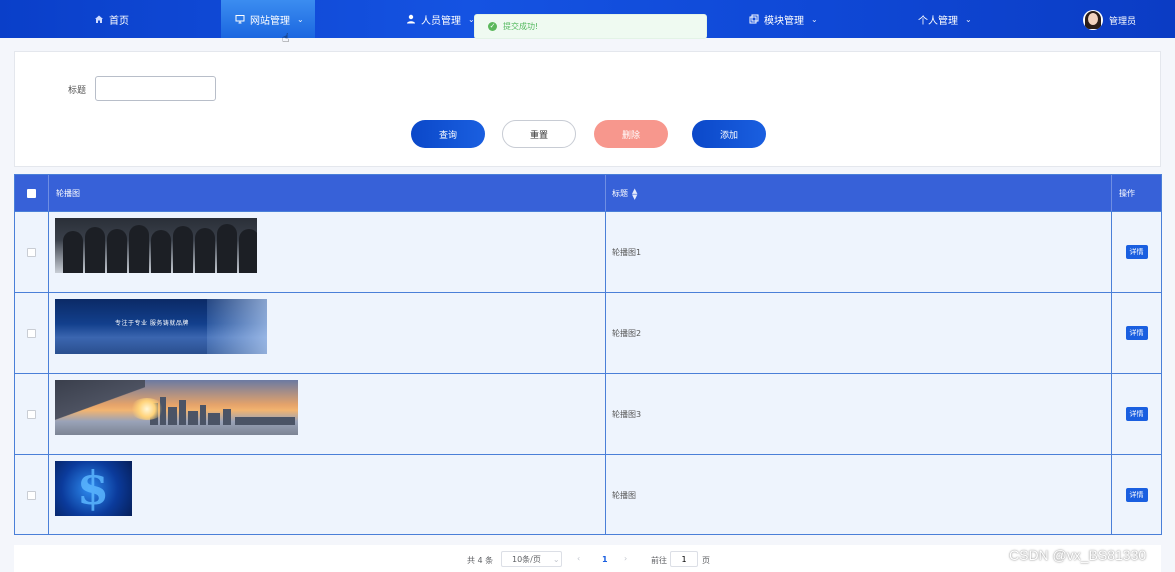 This screenshot has width=1175, height=572. Describe the element at coordinates (590, 26) in the screenshot. I see `success-toast: ✓ 提交成功!` at that location.